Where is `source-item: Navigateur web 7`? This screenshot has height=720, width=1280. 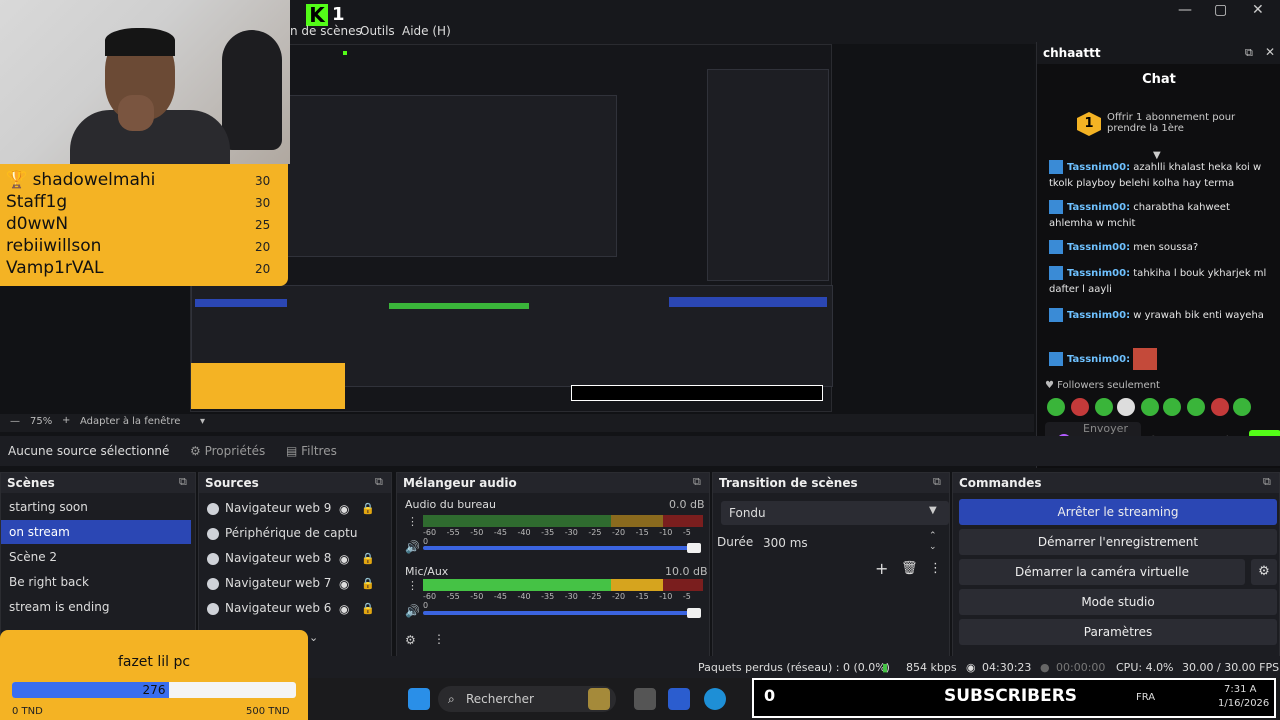
source-item: Navigateur web 7 is located at coordinates (269, 583).